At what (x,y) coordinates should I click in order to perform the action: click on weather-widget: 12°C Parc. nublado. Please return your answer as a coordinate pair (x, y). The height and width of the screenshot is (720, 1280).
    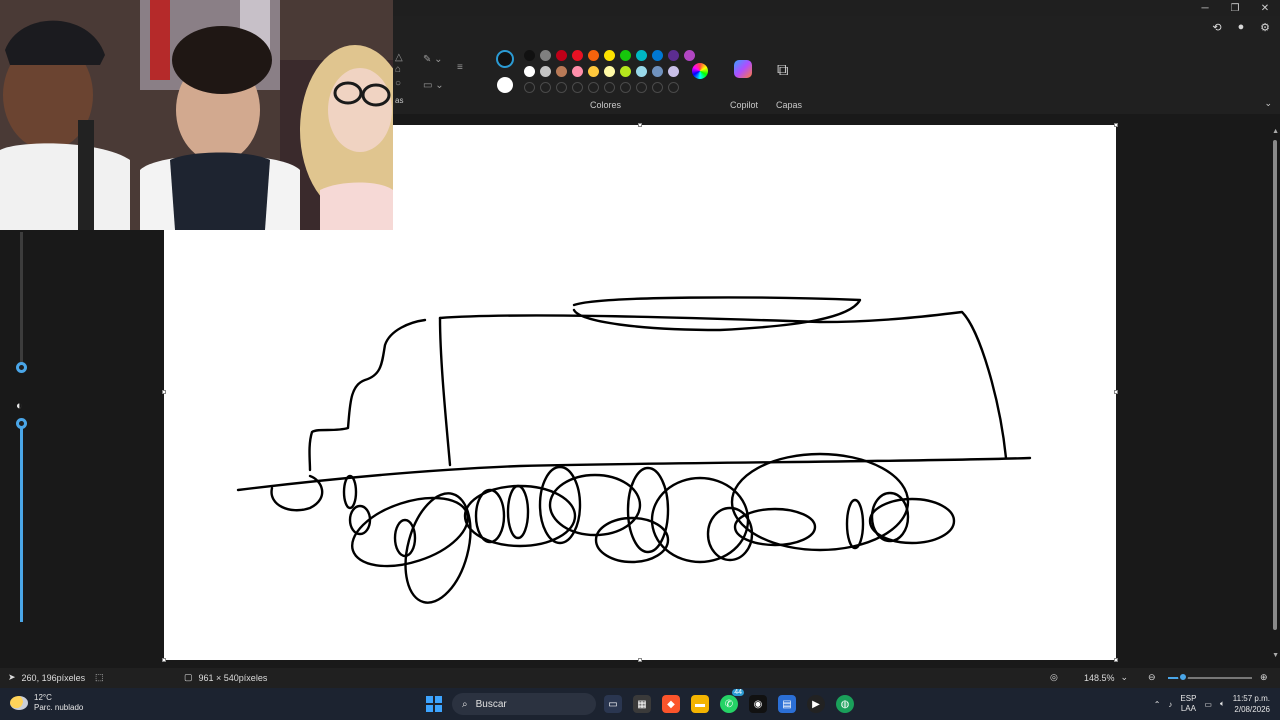
    Looking at the image, I should click on (46, 703).